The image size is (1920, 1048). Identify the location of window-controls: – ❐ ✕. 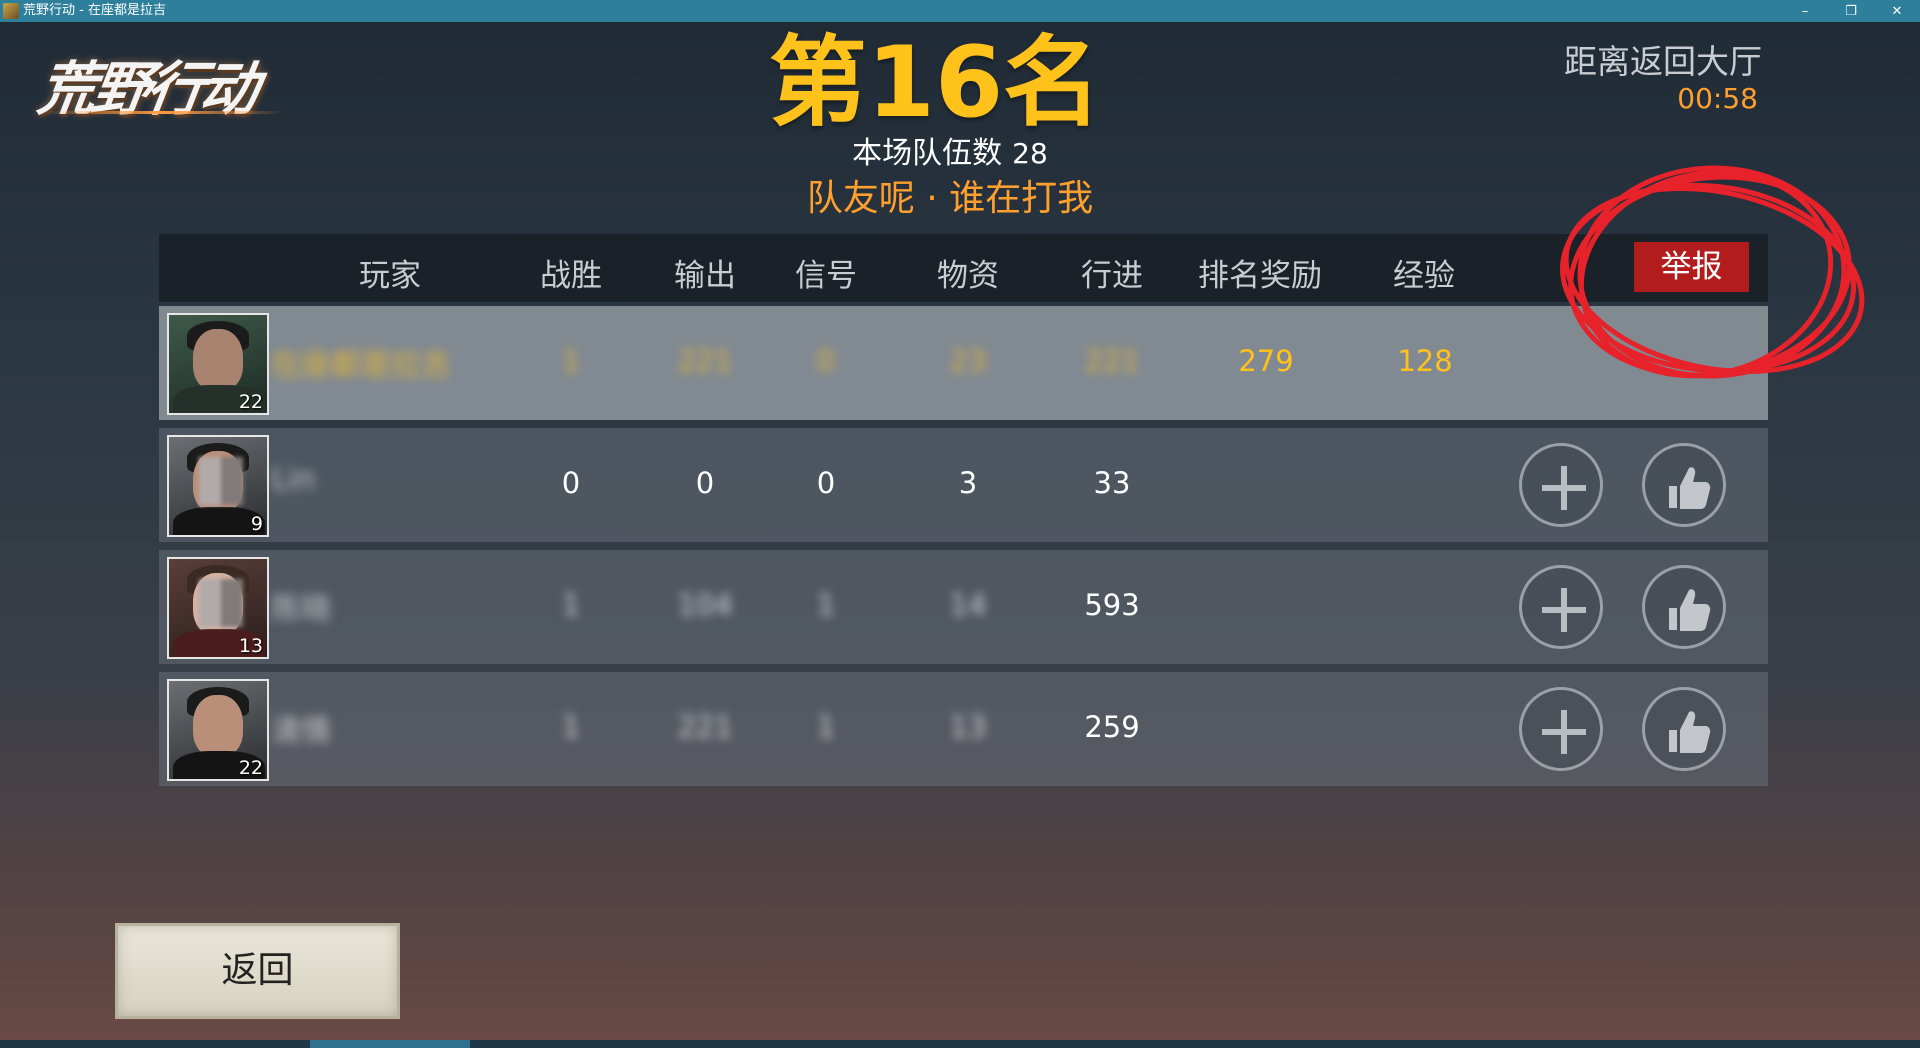
(1851, 11).